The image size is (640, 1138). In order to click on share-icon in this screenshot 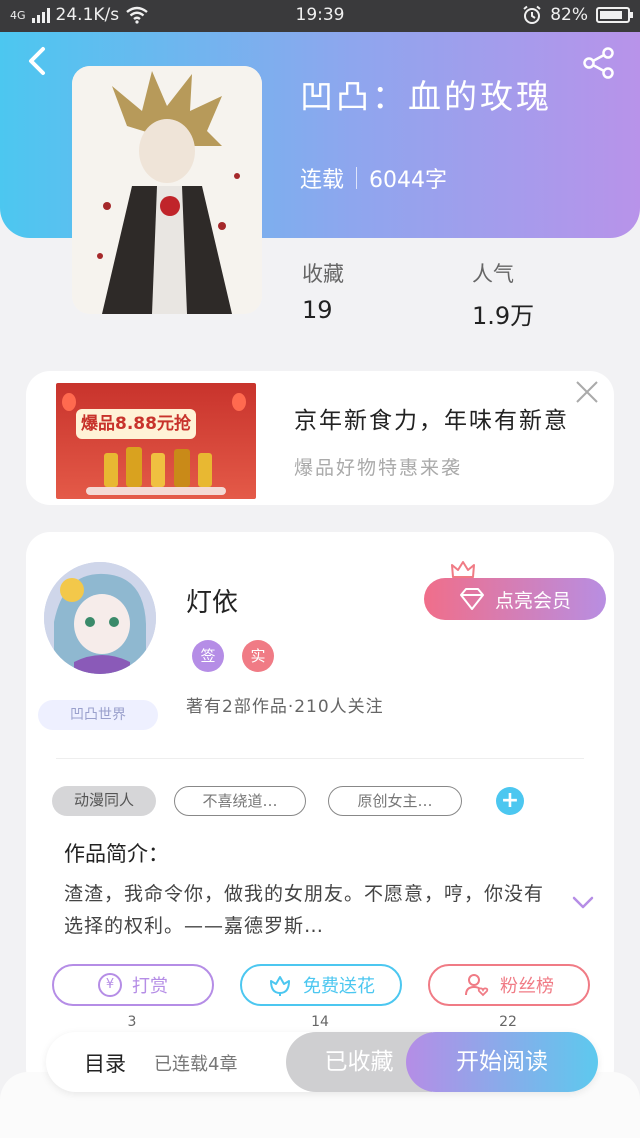, I will do `click(599, 63)`.